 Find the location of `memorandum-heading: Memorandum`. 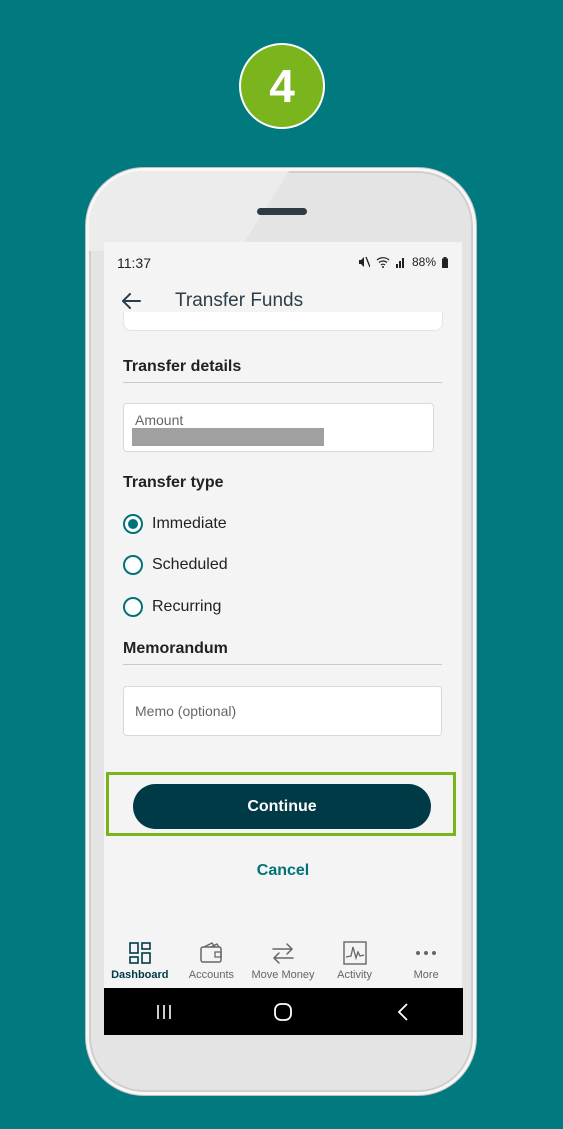

memorandum-heading: Memorandum is located at coordinates (175, 648).